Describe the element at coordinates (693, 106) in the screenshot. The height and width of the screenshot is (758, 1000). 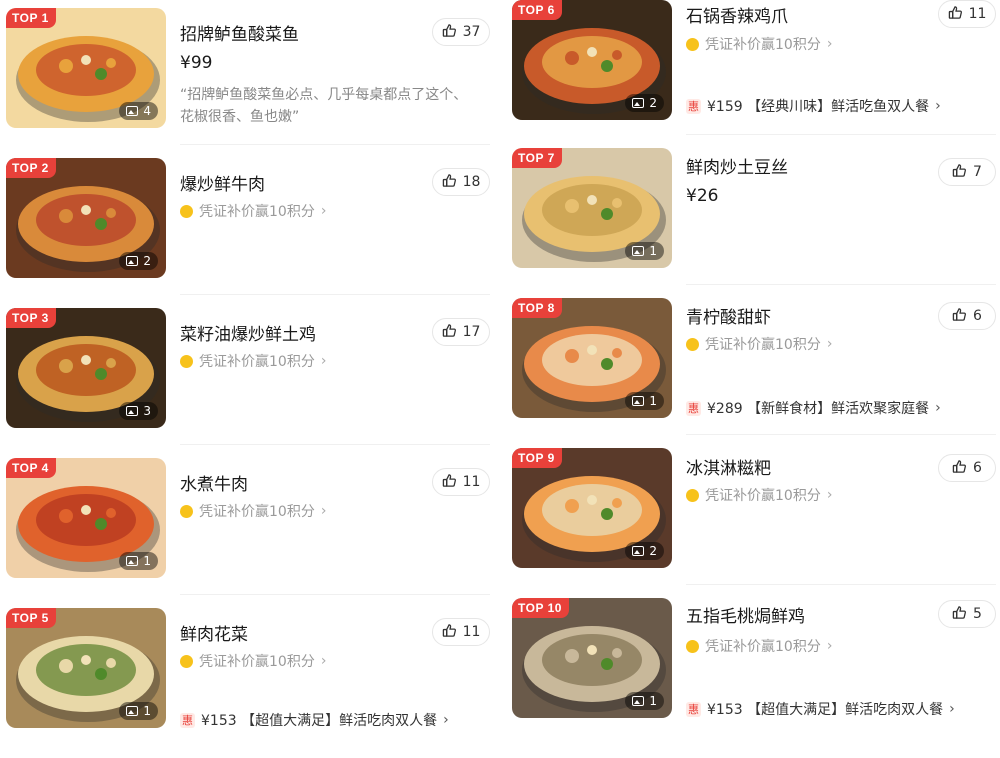
I see `deal-badge: 惠` at that location.